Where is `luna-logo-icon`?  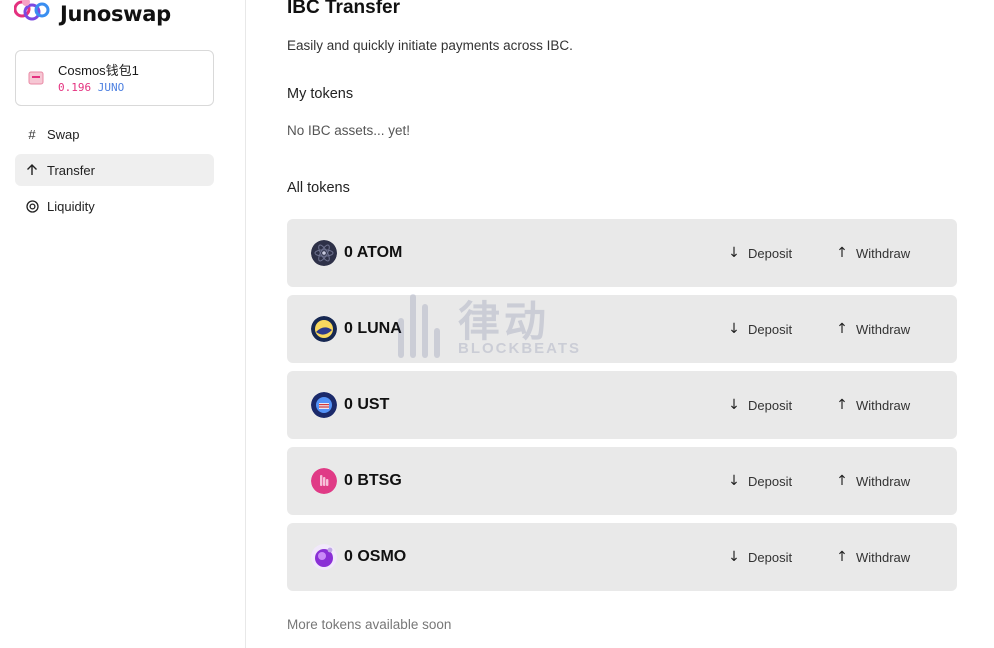
luna-logo-icon is located at coordinates (324, 329).